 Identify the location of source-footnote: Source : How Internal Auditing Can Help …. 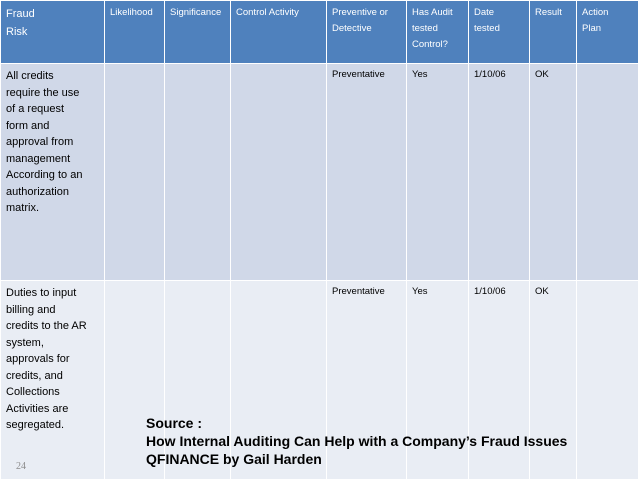
(356, 441).